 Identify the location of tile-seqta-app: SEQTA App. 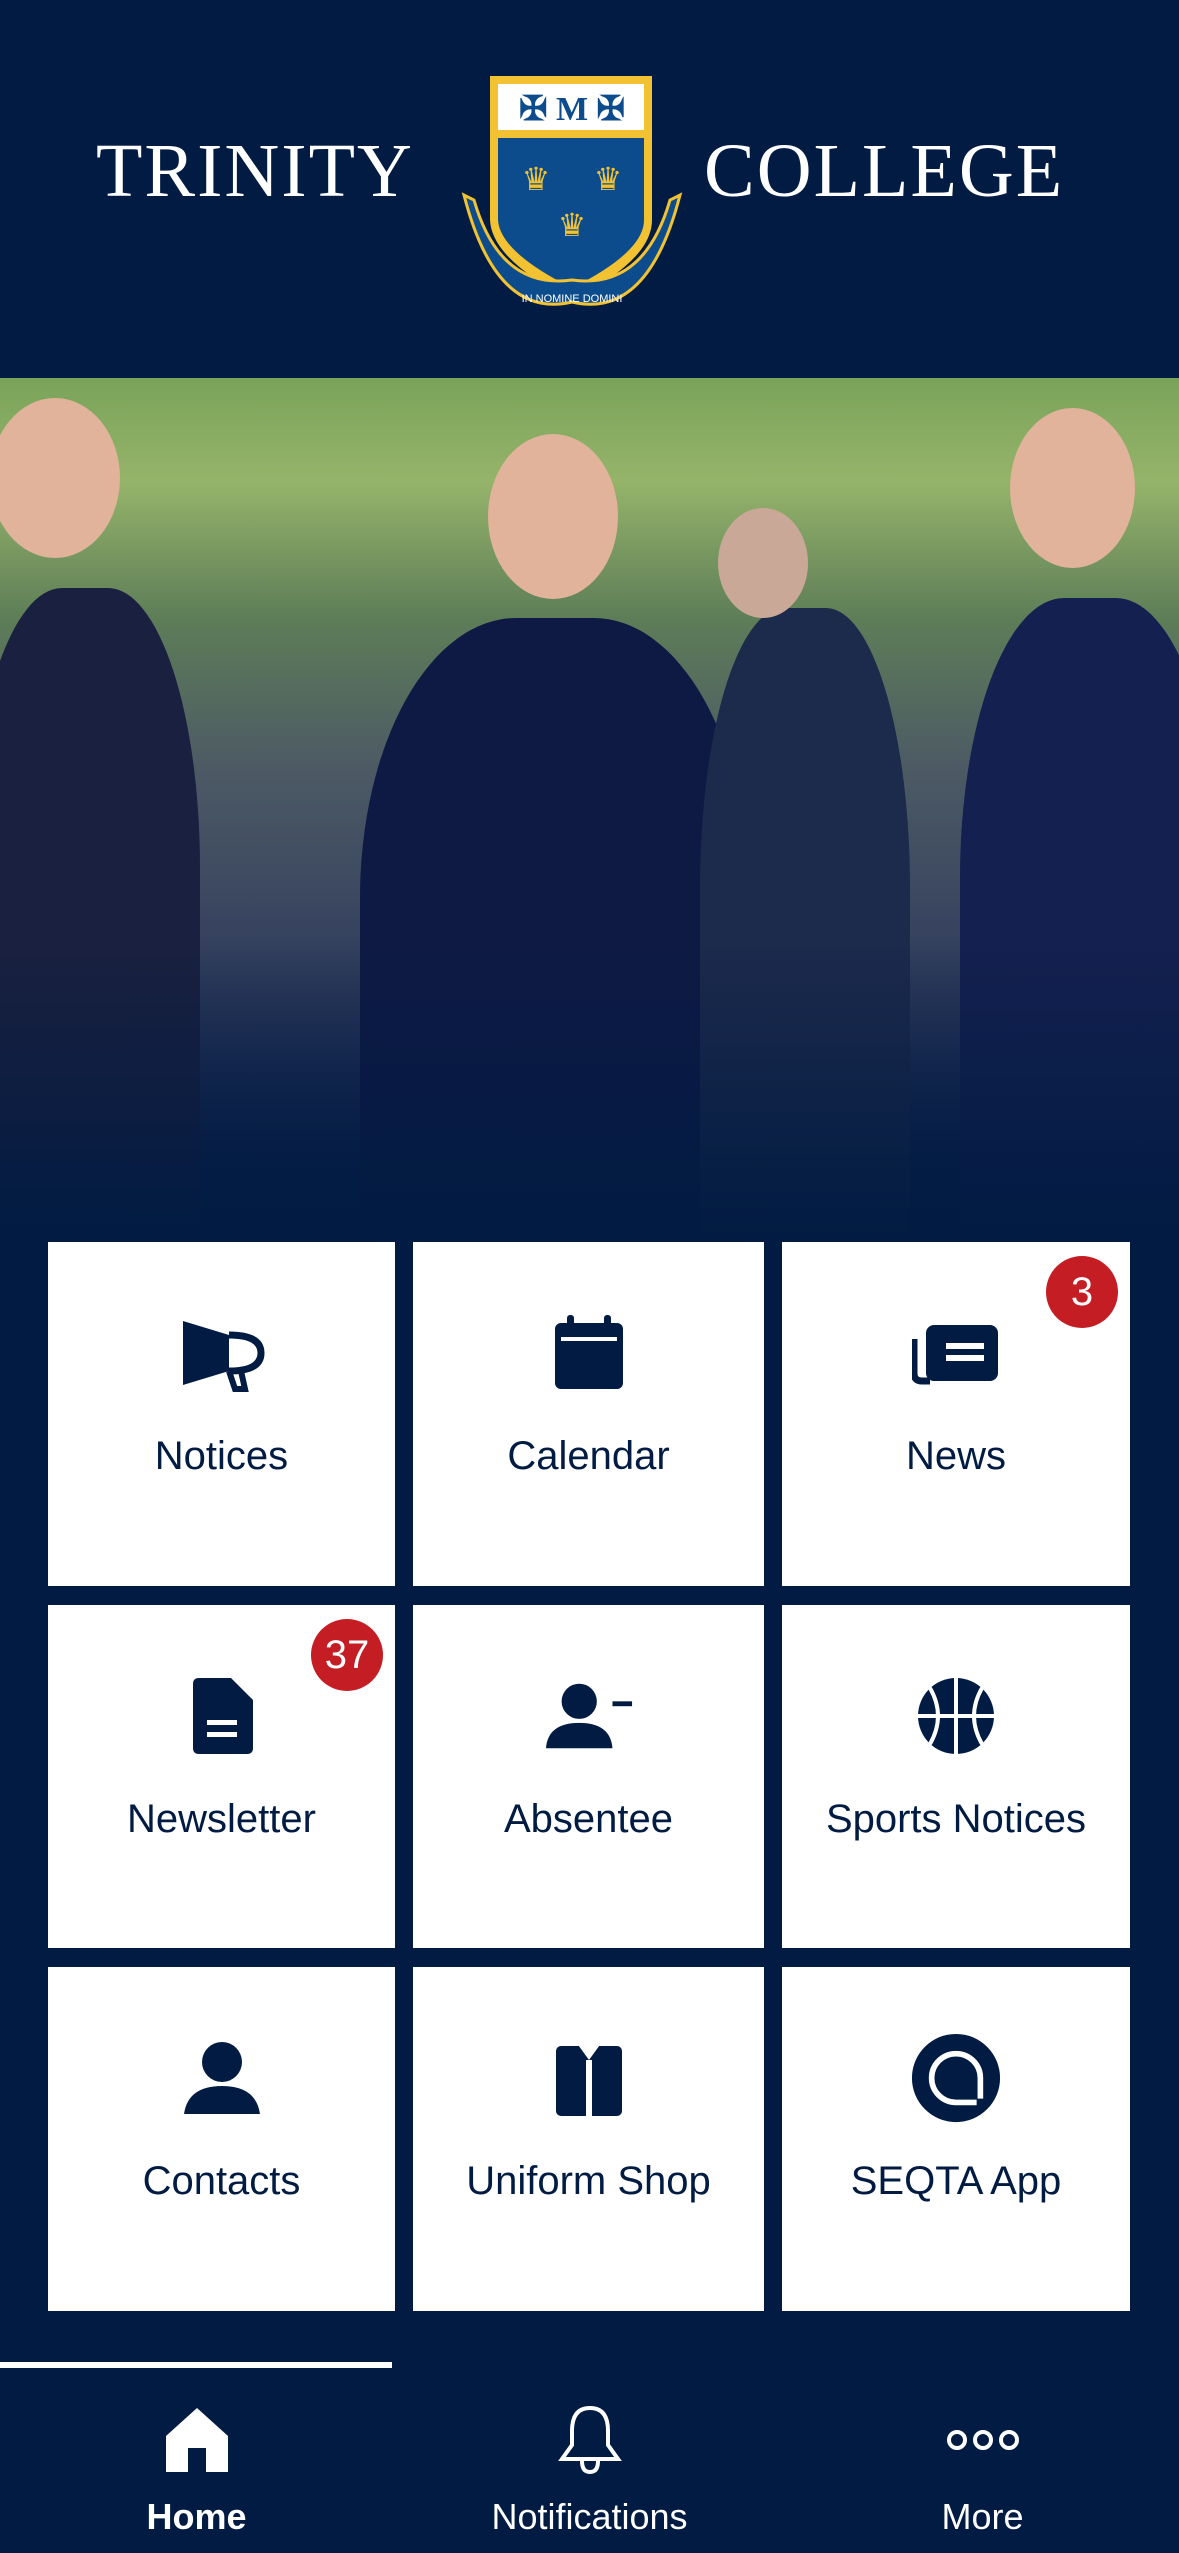
(956, 2139).